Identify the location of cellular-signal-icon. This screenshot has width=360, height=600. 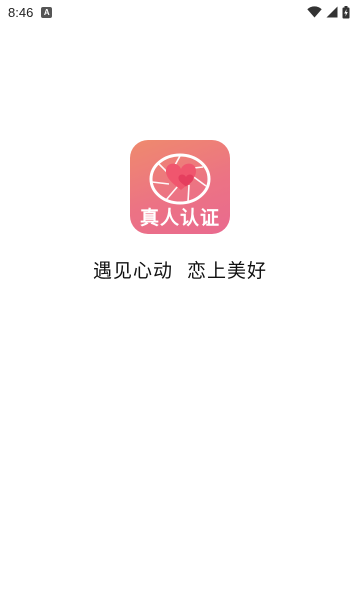
(332, 12).